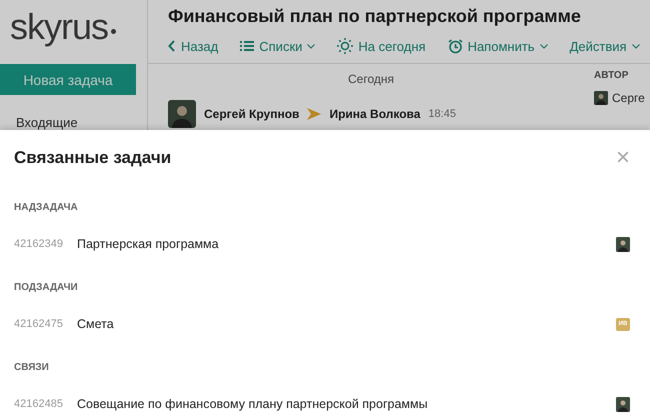  Describe the element at coordinates (346, 244) in the screenshot. I see `task-link: Партнерская программа` at that location.